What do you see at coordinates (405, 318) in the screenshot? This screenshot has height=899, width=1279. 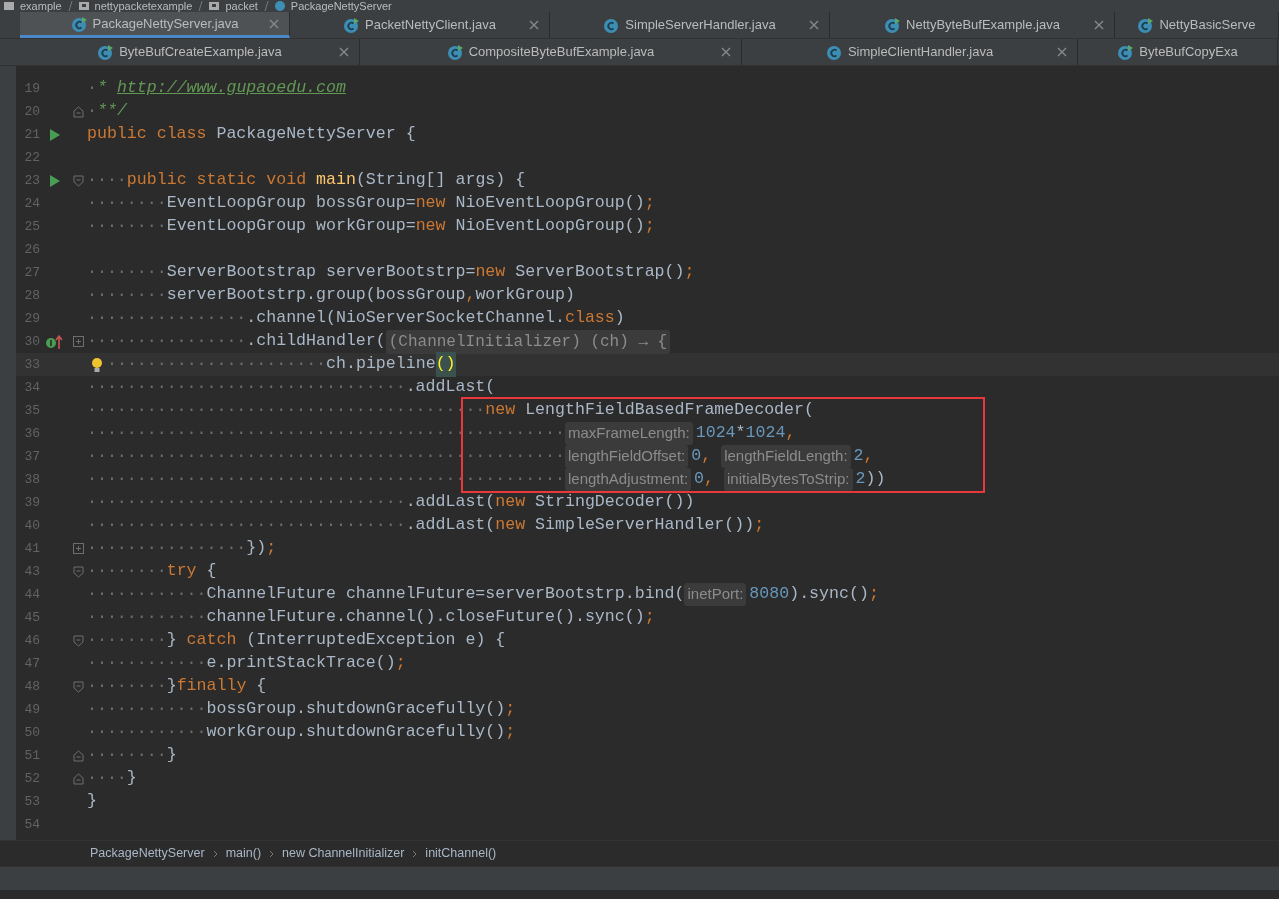 I see `code-token: .channel(NioServerSocketChannel.` at bounding box center [405, 318].